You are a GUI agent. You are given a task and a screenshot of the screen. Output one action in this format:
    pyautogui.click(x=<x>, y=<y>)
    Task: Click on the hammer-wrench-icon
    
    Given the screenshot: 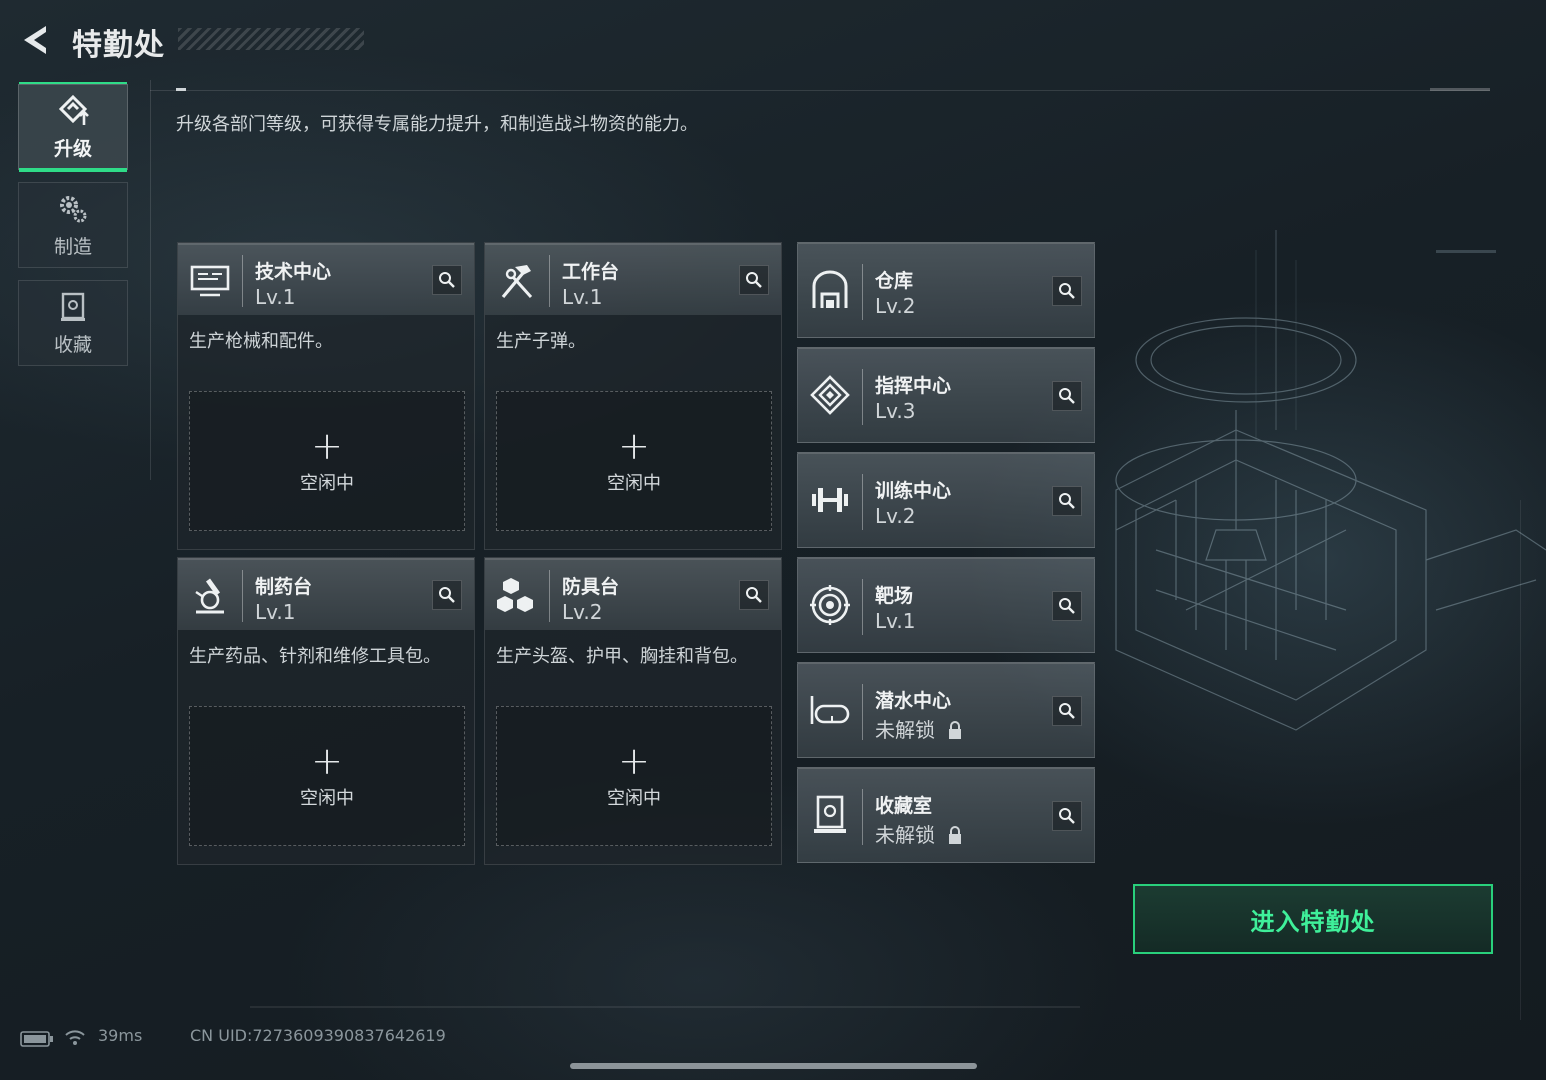 What is the action you would take?
    pyautogui.click(x=517, y=282)
    